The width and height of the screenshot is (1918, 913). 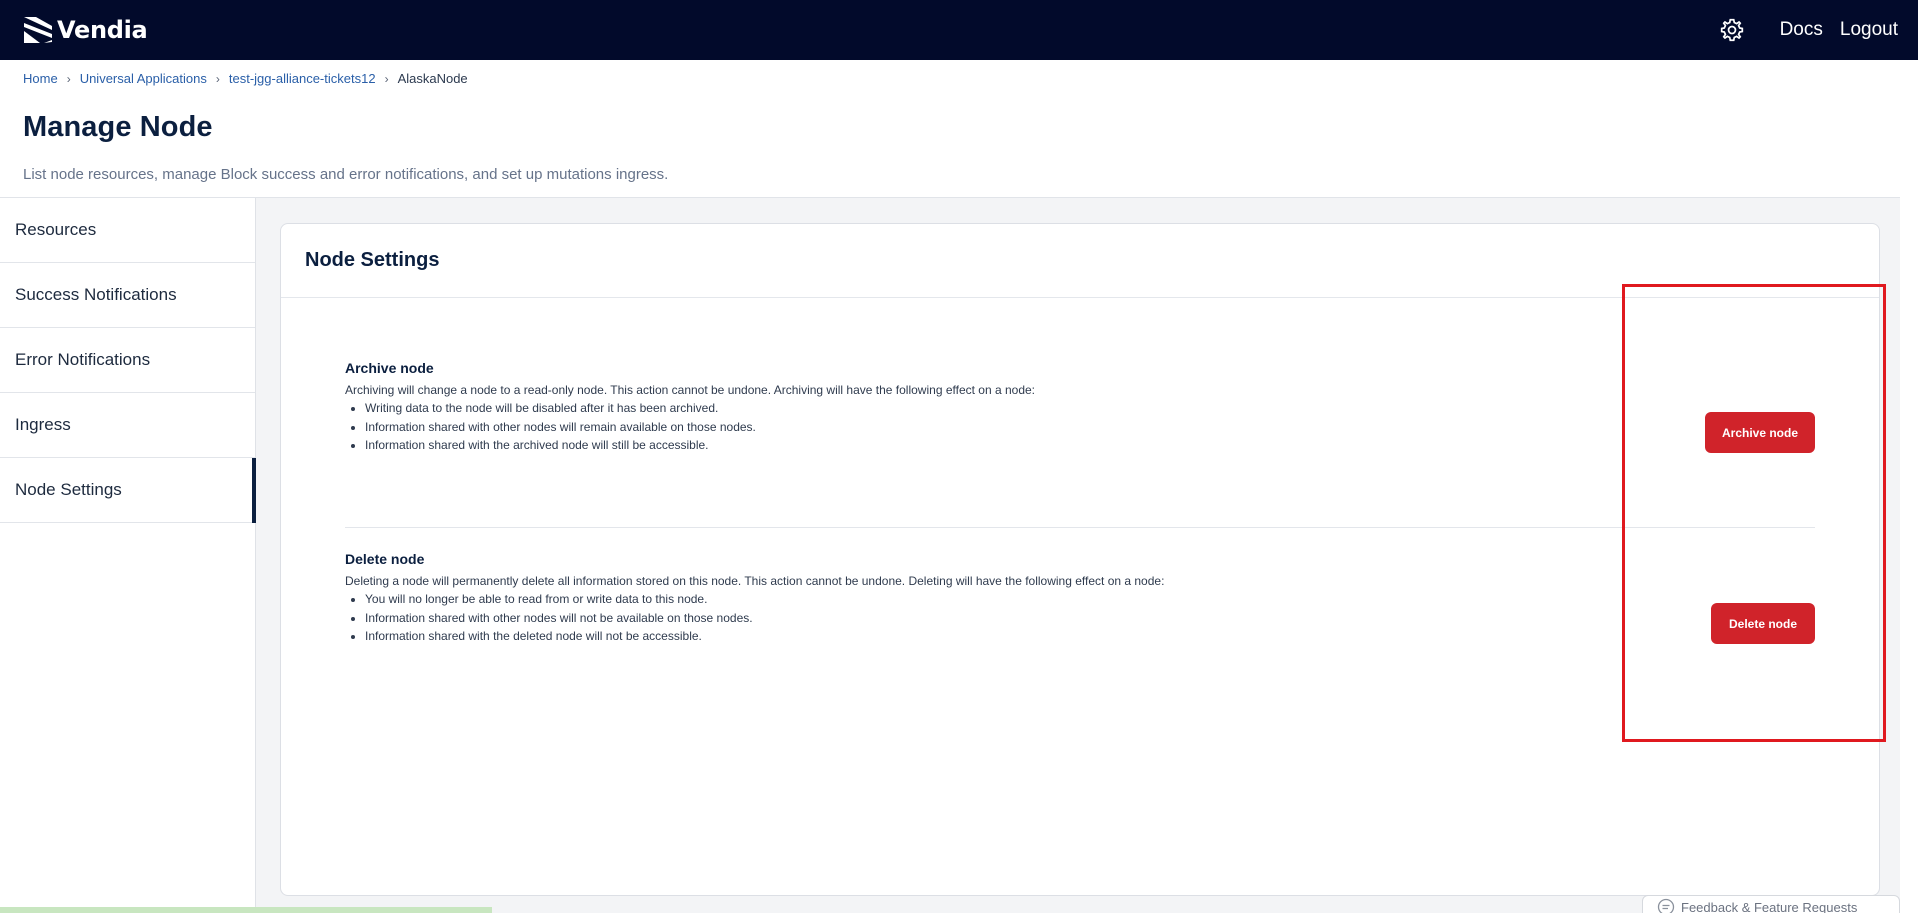 I want to click on card-title: Node Settings, so click(x=372, y=260).